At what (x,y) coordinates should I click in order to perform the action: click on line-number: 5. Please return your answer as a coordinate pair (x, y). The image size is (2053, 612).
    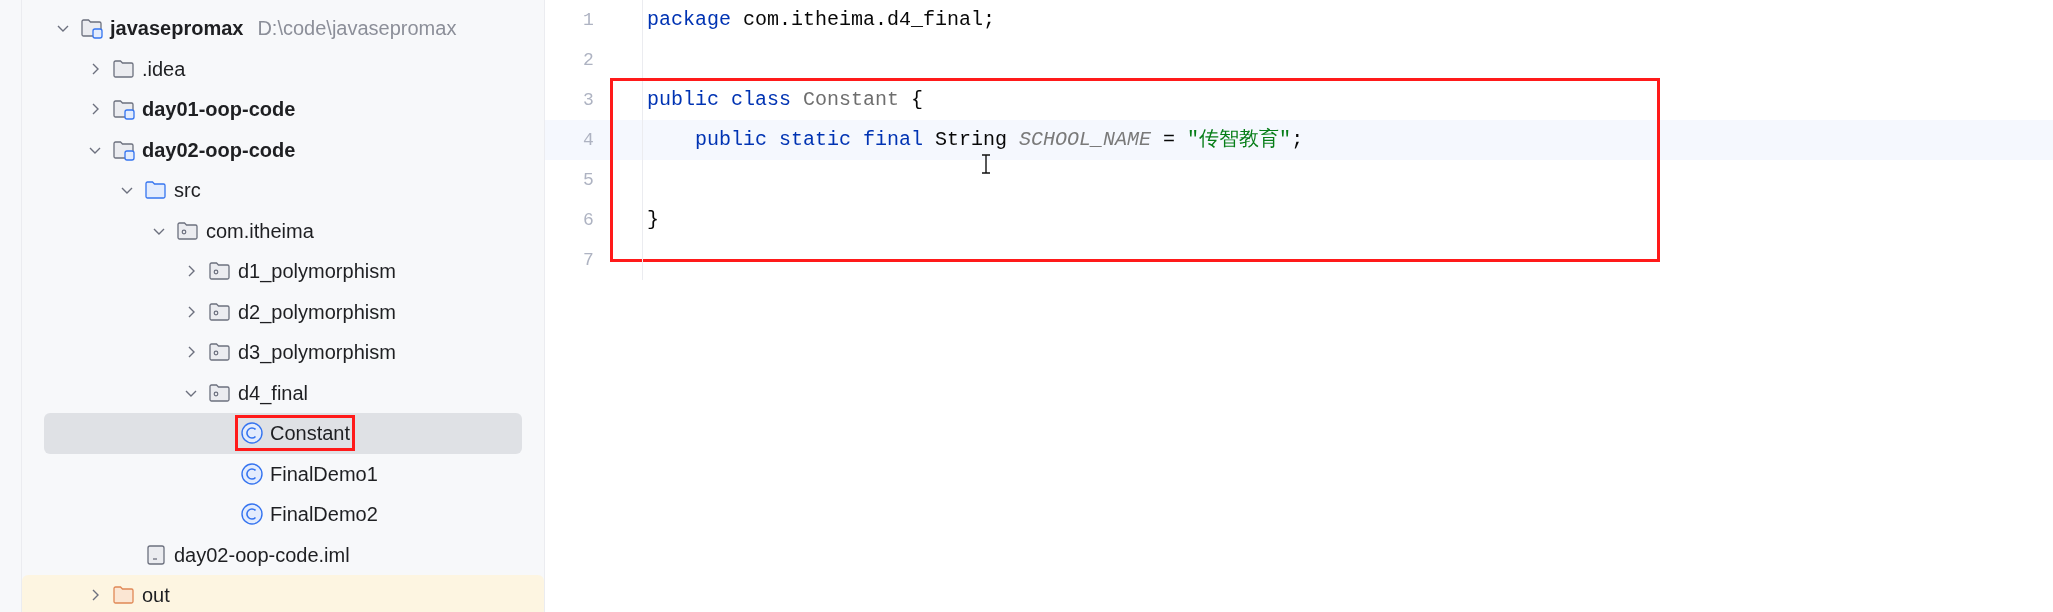
    Looking at the image, I should click on (588, 180).